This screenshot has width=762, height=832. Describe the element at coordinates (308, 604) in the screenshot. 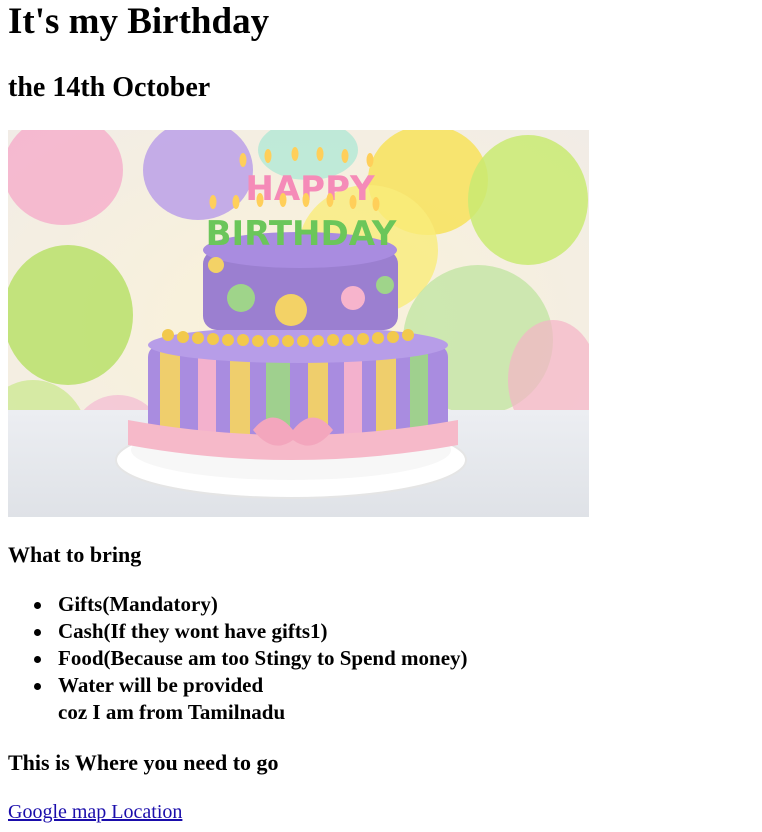

I see `list-item: Gifts(Mandatory)` at that location.